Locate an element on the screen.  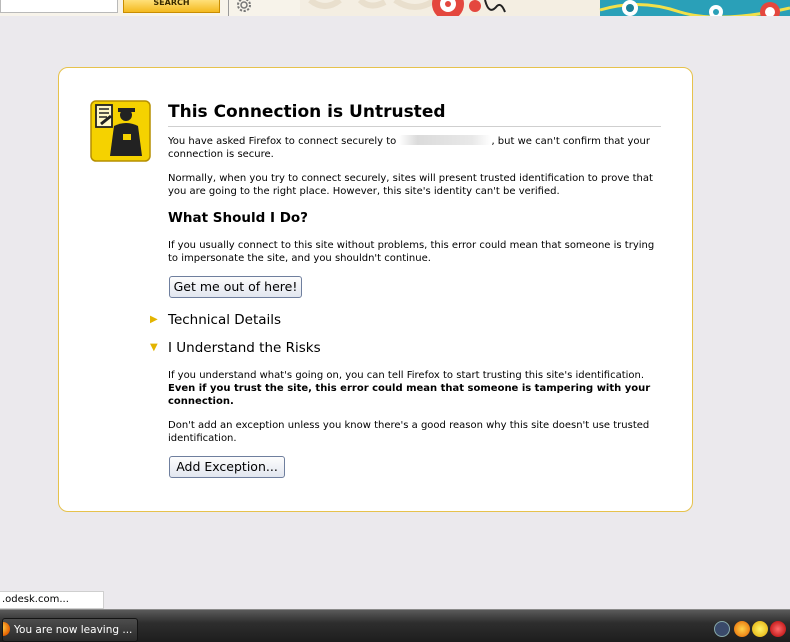
browser-toolbar: SEARCH is located at coordinates (395, 8).